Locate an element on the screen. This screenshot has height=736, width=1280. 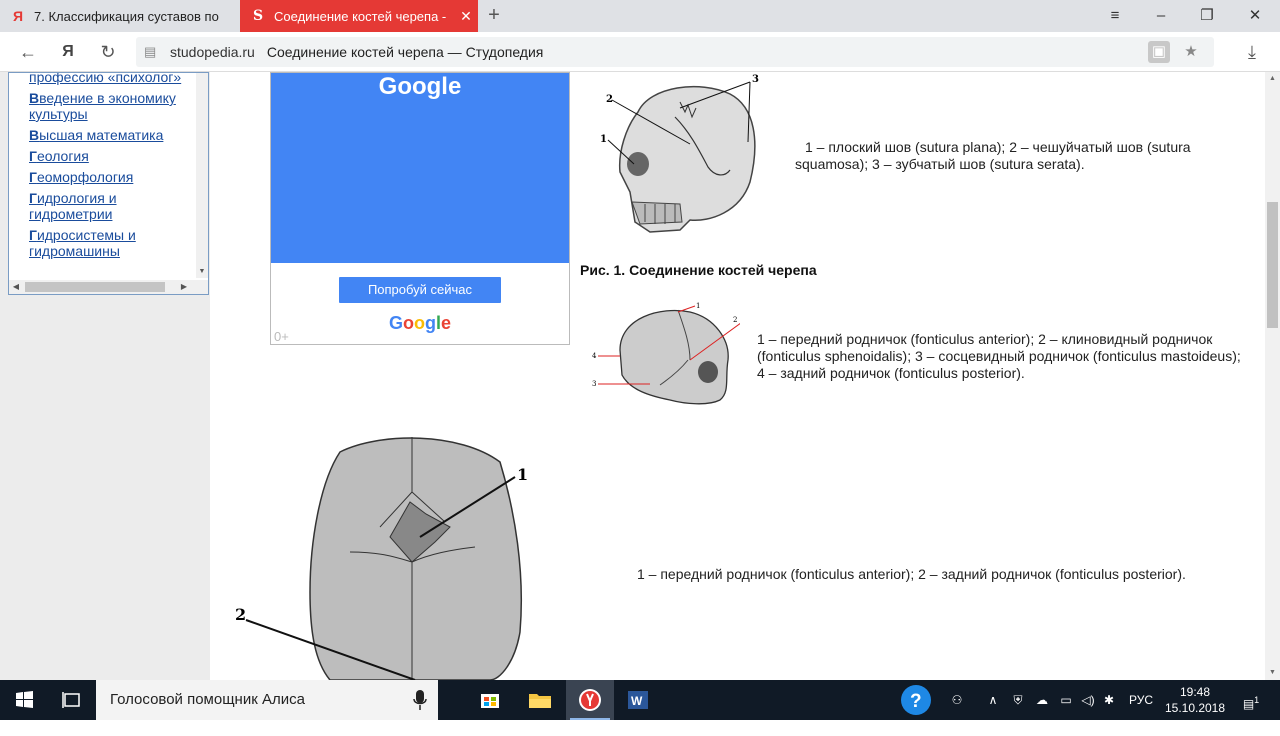
fig1-label: 1 is located at coordinates (603, 139).